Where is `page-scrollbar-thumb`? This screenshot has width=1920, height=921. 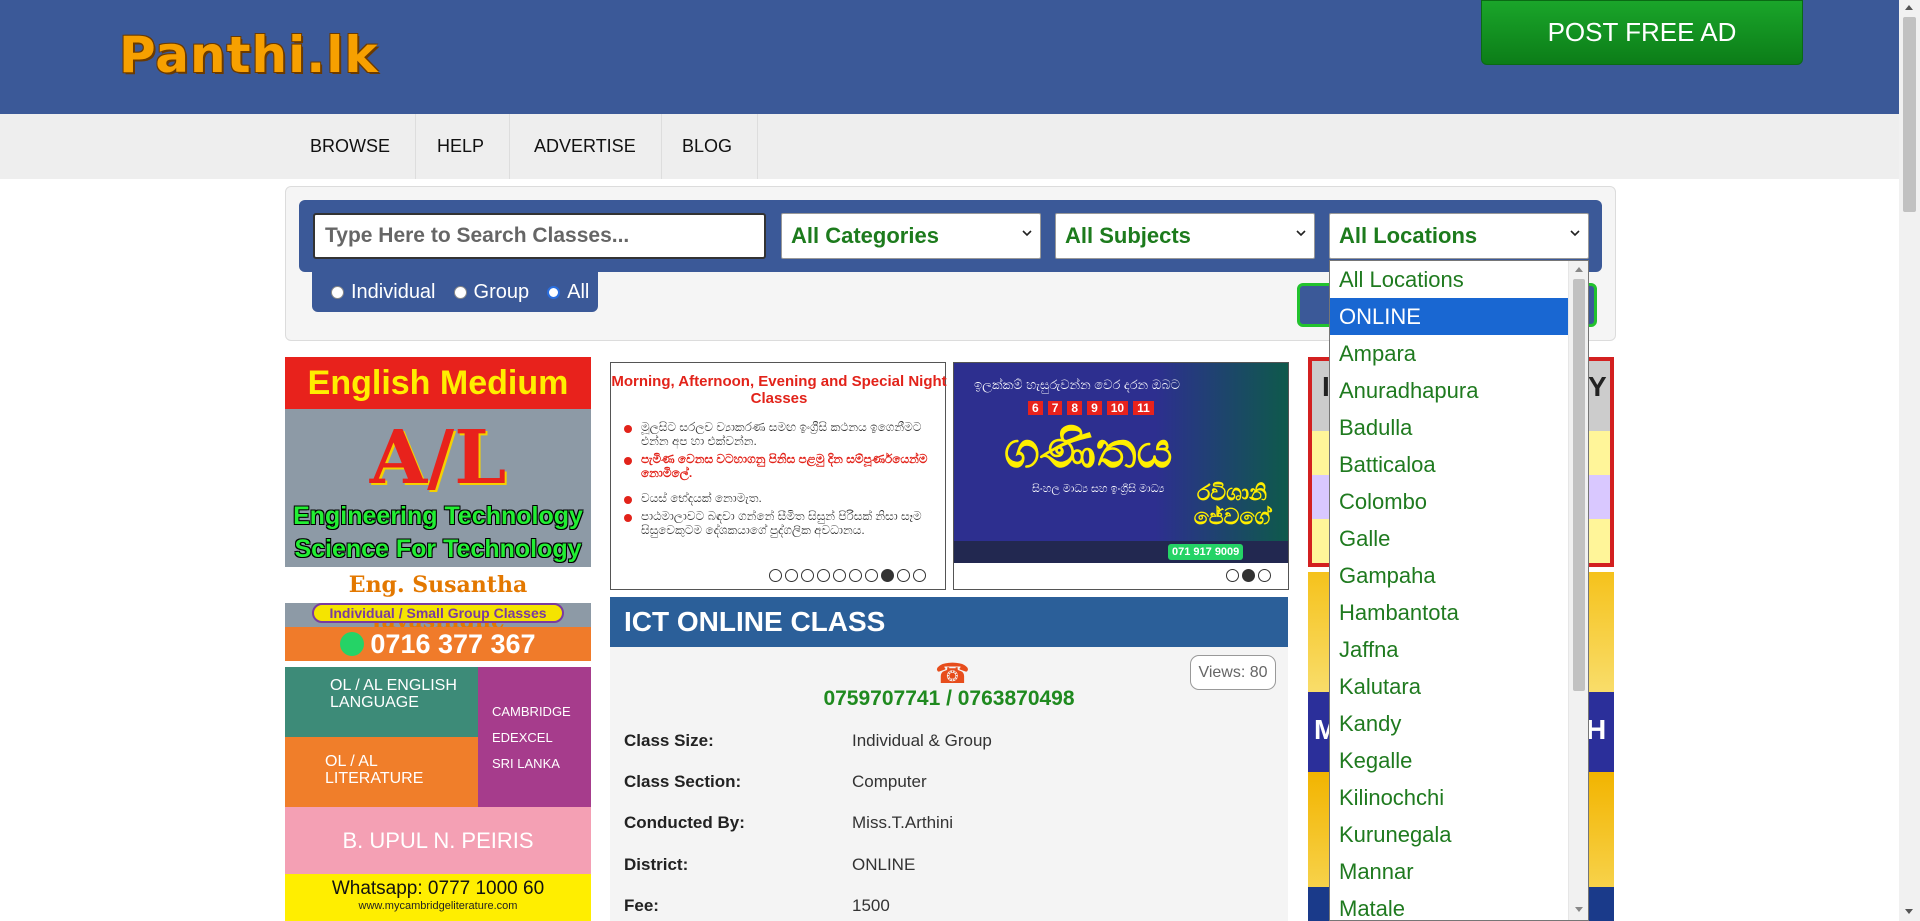 page-scrollbar-thumb is located at coordinates (1909, 114).